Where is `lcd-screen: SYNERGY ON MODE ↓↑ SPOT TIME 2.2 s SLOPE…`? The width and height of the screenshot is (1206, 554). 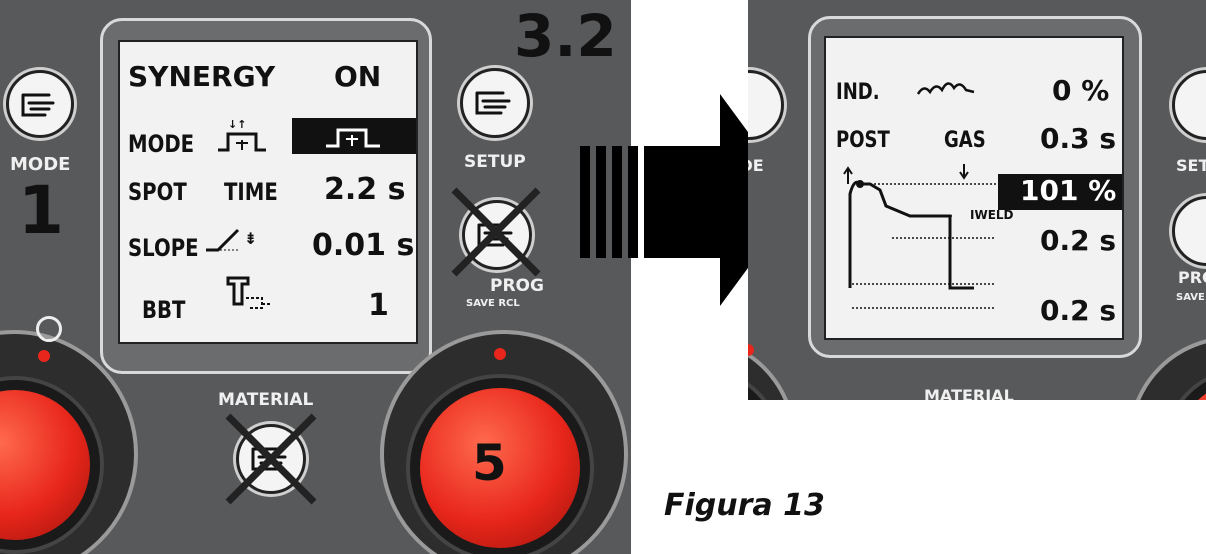 lcd-screen: SYNERGY ON MODE ↓↑ SPOT TIME 2.2 s SLOPE… is located at coordinates (268, 192).